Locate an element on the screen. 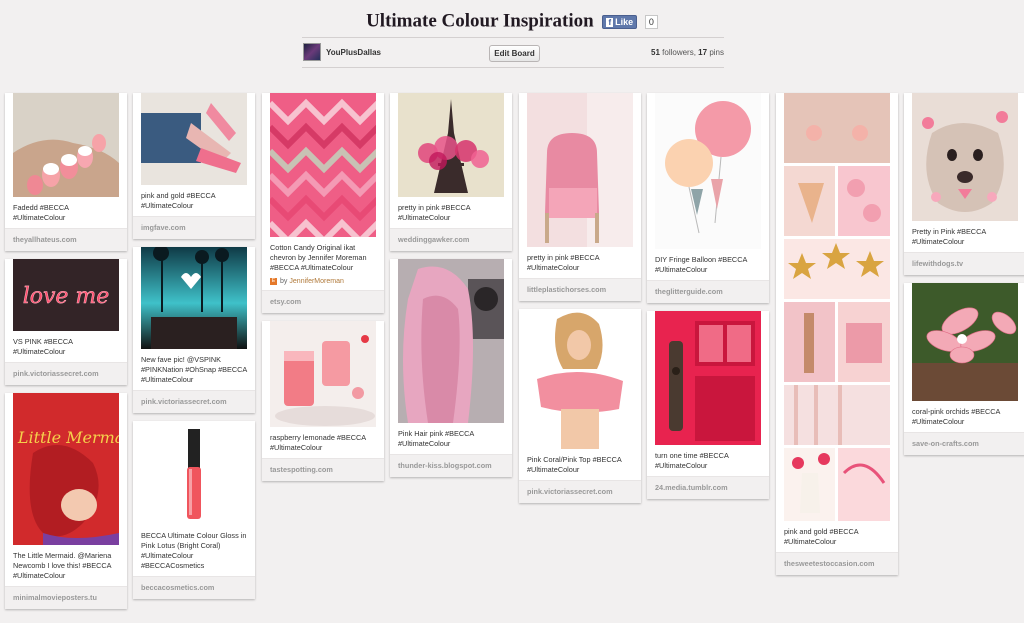  pin-source: littleplastichorses.com is located at coordinates (580, 289).